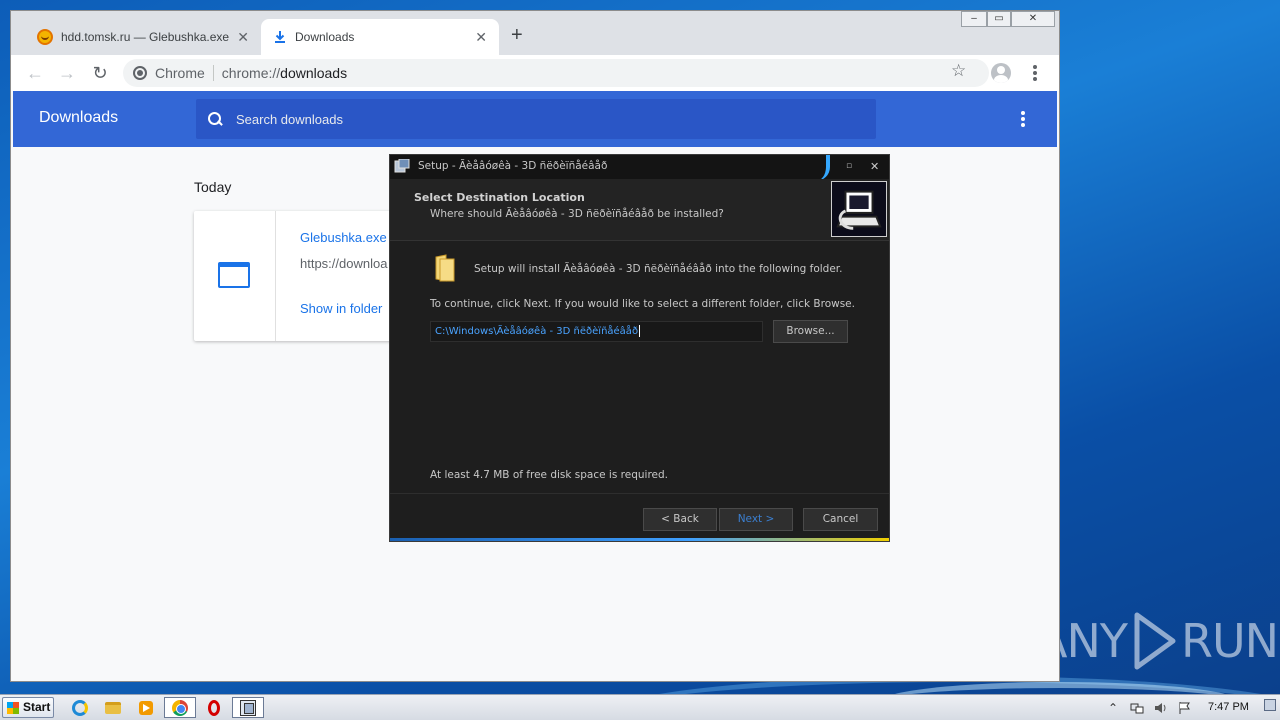 The height and width of the screenshot is (720, 1280). Describe the element at coordinates (1155, 641) in the screenshot. I see `play-icon` at that location.